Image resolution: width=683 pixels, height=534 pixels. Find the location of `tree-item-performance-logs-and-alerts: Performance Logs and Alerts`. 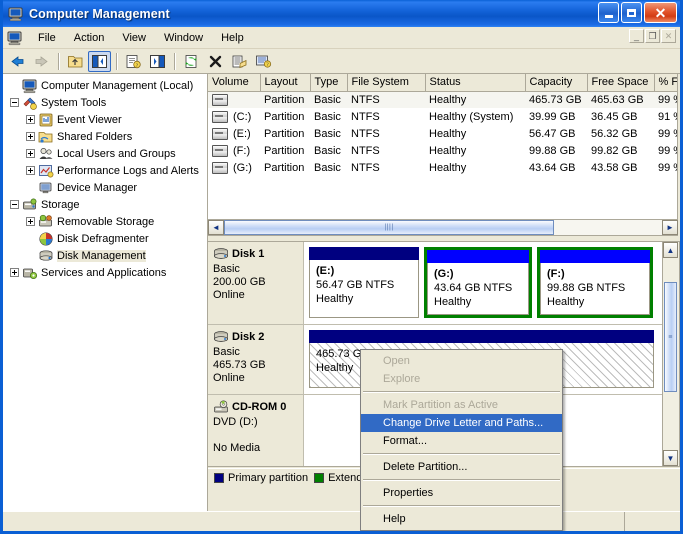

tree-item-performance-logs-and-alerts: Performance Logs and Alerts is located at coordinates (106, 170).